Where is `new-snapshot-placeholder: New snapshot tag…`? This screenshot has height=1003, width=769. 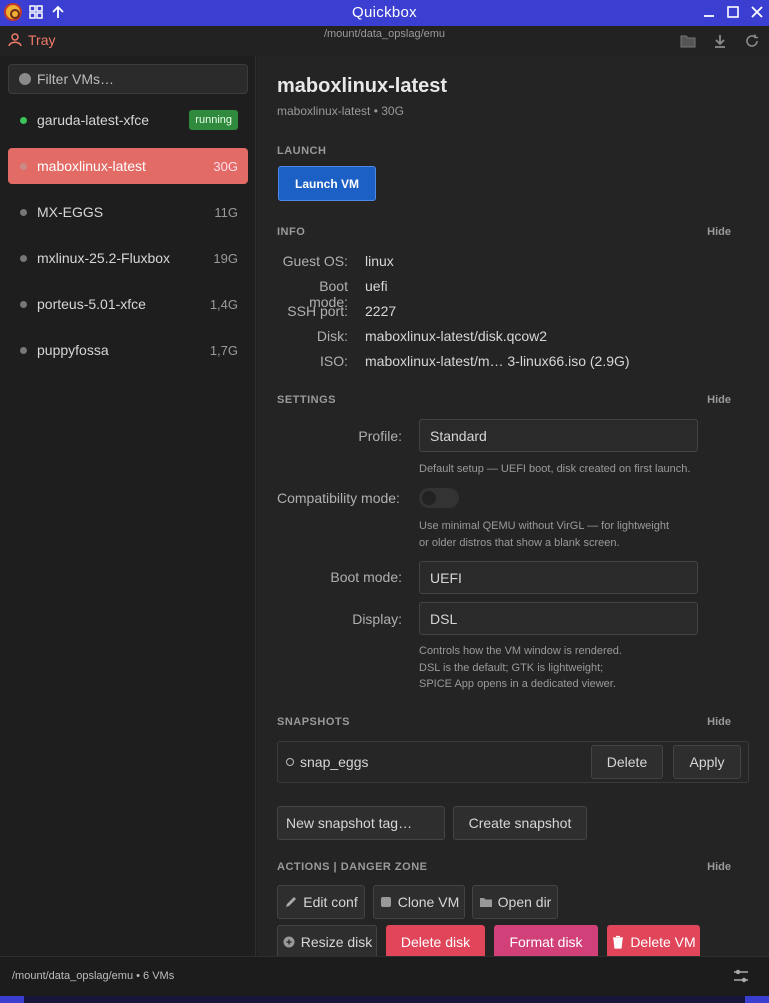
new-snapshot-placeholder: New snapshot tag… is located at coordinates (349, 823).